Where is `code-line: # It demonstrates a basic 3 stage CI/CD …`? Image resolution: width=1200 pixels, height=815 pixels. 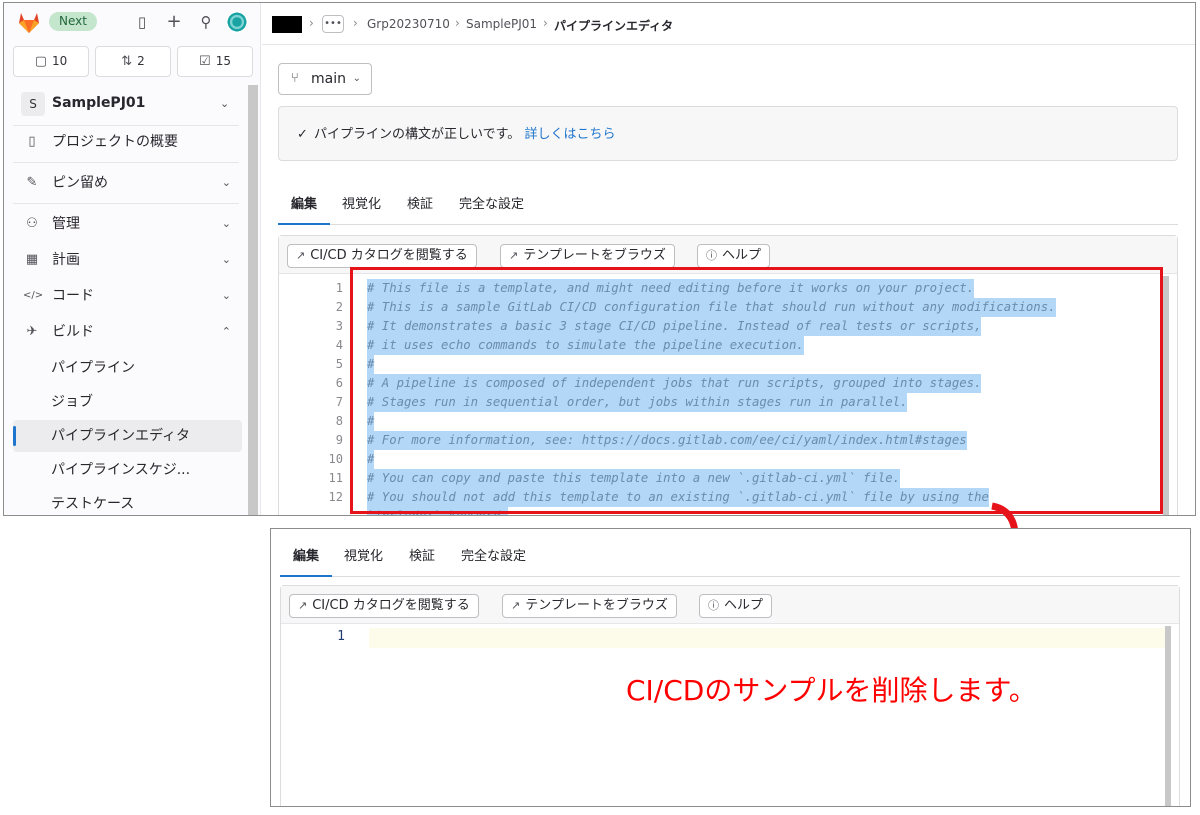
code-line: # It demonstrates a basic 3 stage CI/CD … is located at coordinates (674, 326).